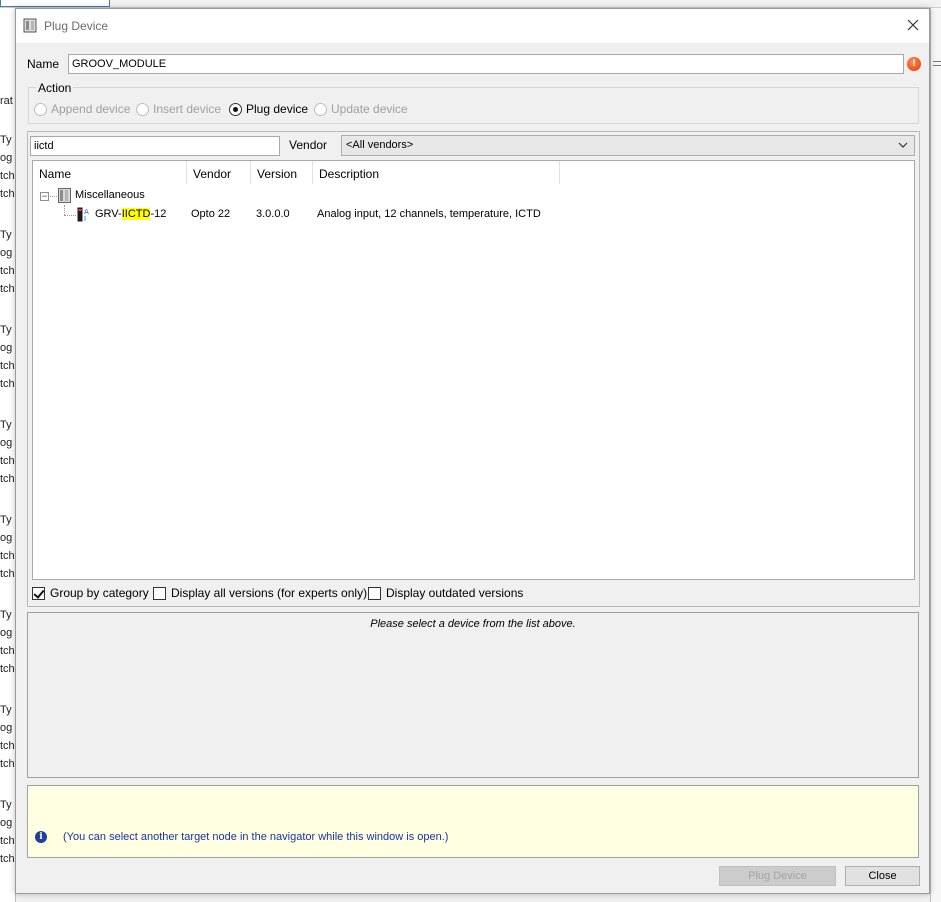 This screenshot has height=902, width=941. I want to click on column-header-vendor: Vendor, so click(219, 172).